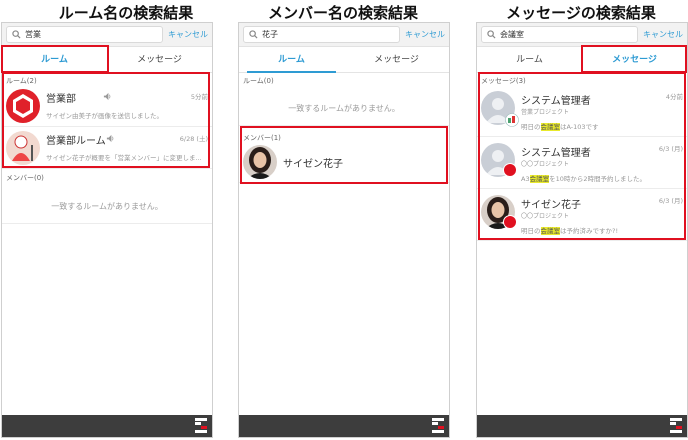 This screenshot has width=688, height=440. Describe the element at coordinates (559, 34) in the screenshot. I see `search-input: 会議室` at that location.